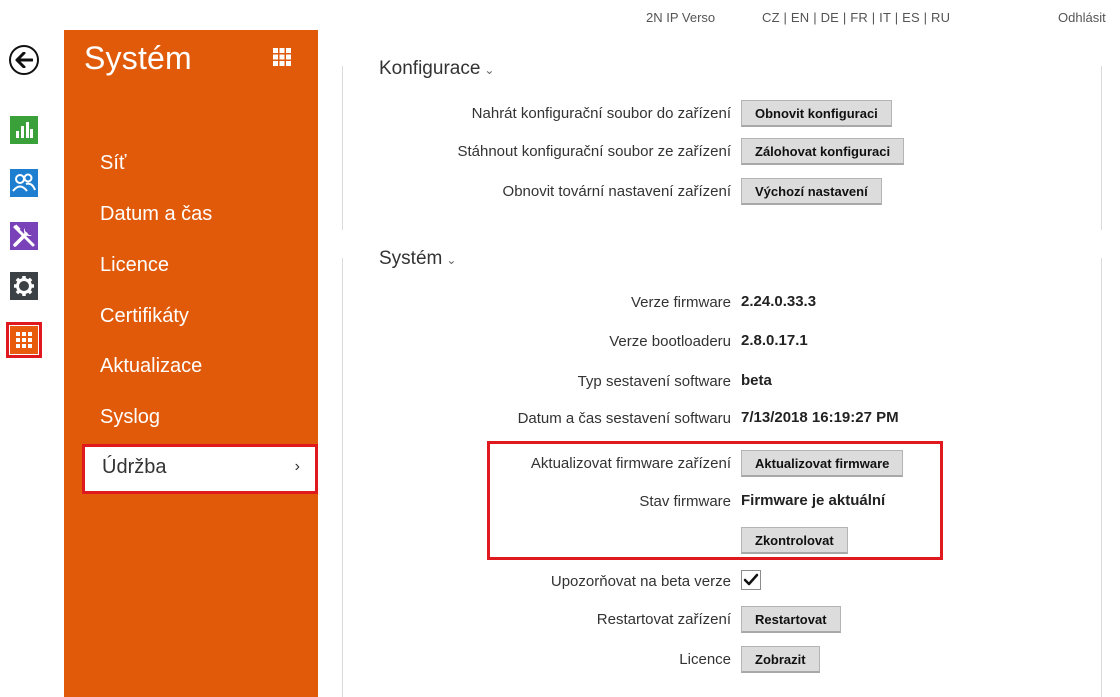  What do you see at coordinates (200, 469) in the screenshot?
I see `sidebar-item-udrzba: Údržba ›` at bounding box center [200, 469].